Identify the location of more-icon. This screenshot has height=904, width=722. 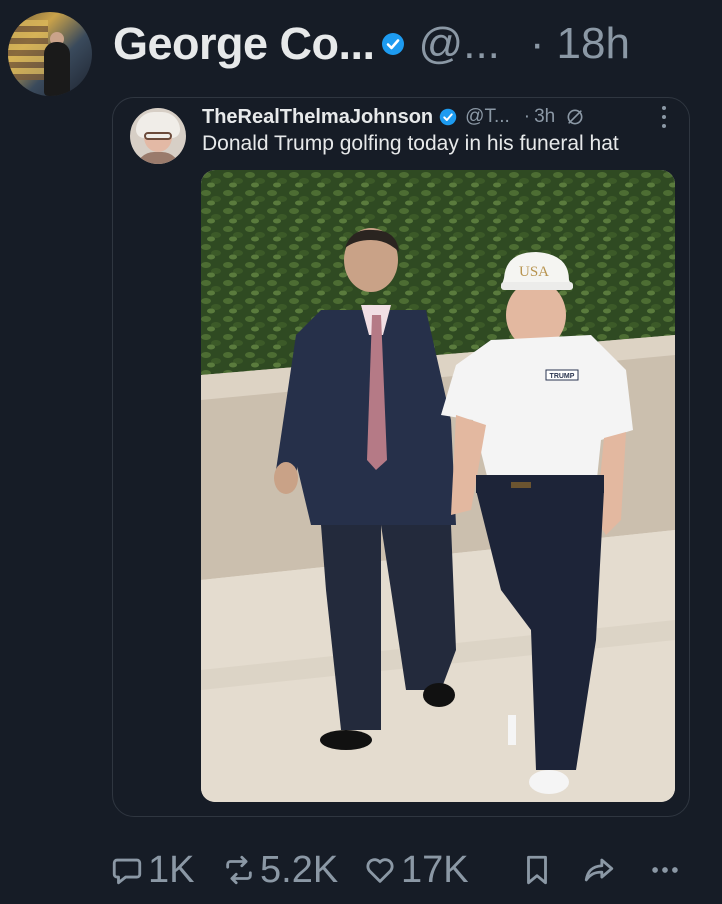
(665, 870).